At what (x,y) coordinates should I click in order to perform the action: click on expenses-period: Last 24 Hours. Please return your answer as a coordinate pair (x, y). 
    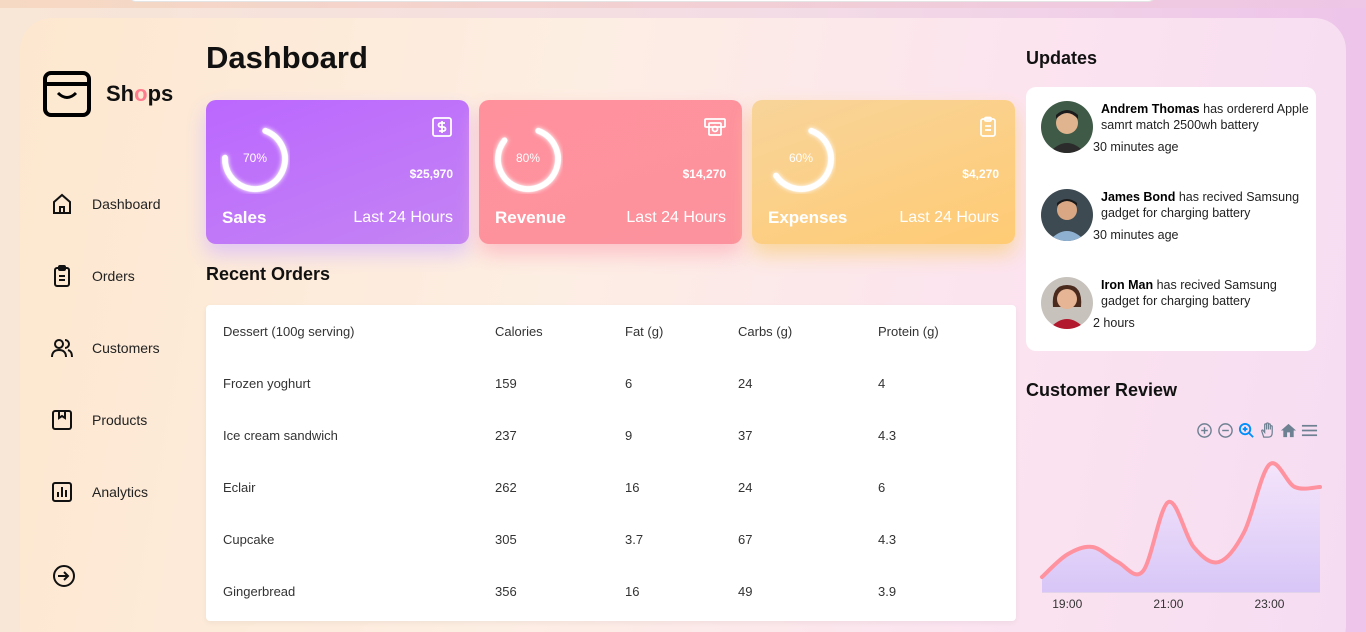
    Looking at the image, I should click on (949, 217).